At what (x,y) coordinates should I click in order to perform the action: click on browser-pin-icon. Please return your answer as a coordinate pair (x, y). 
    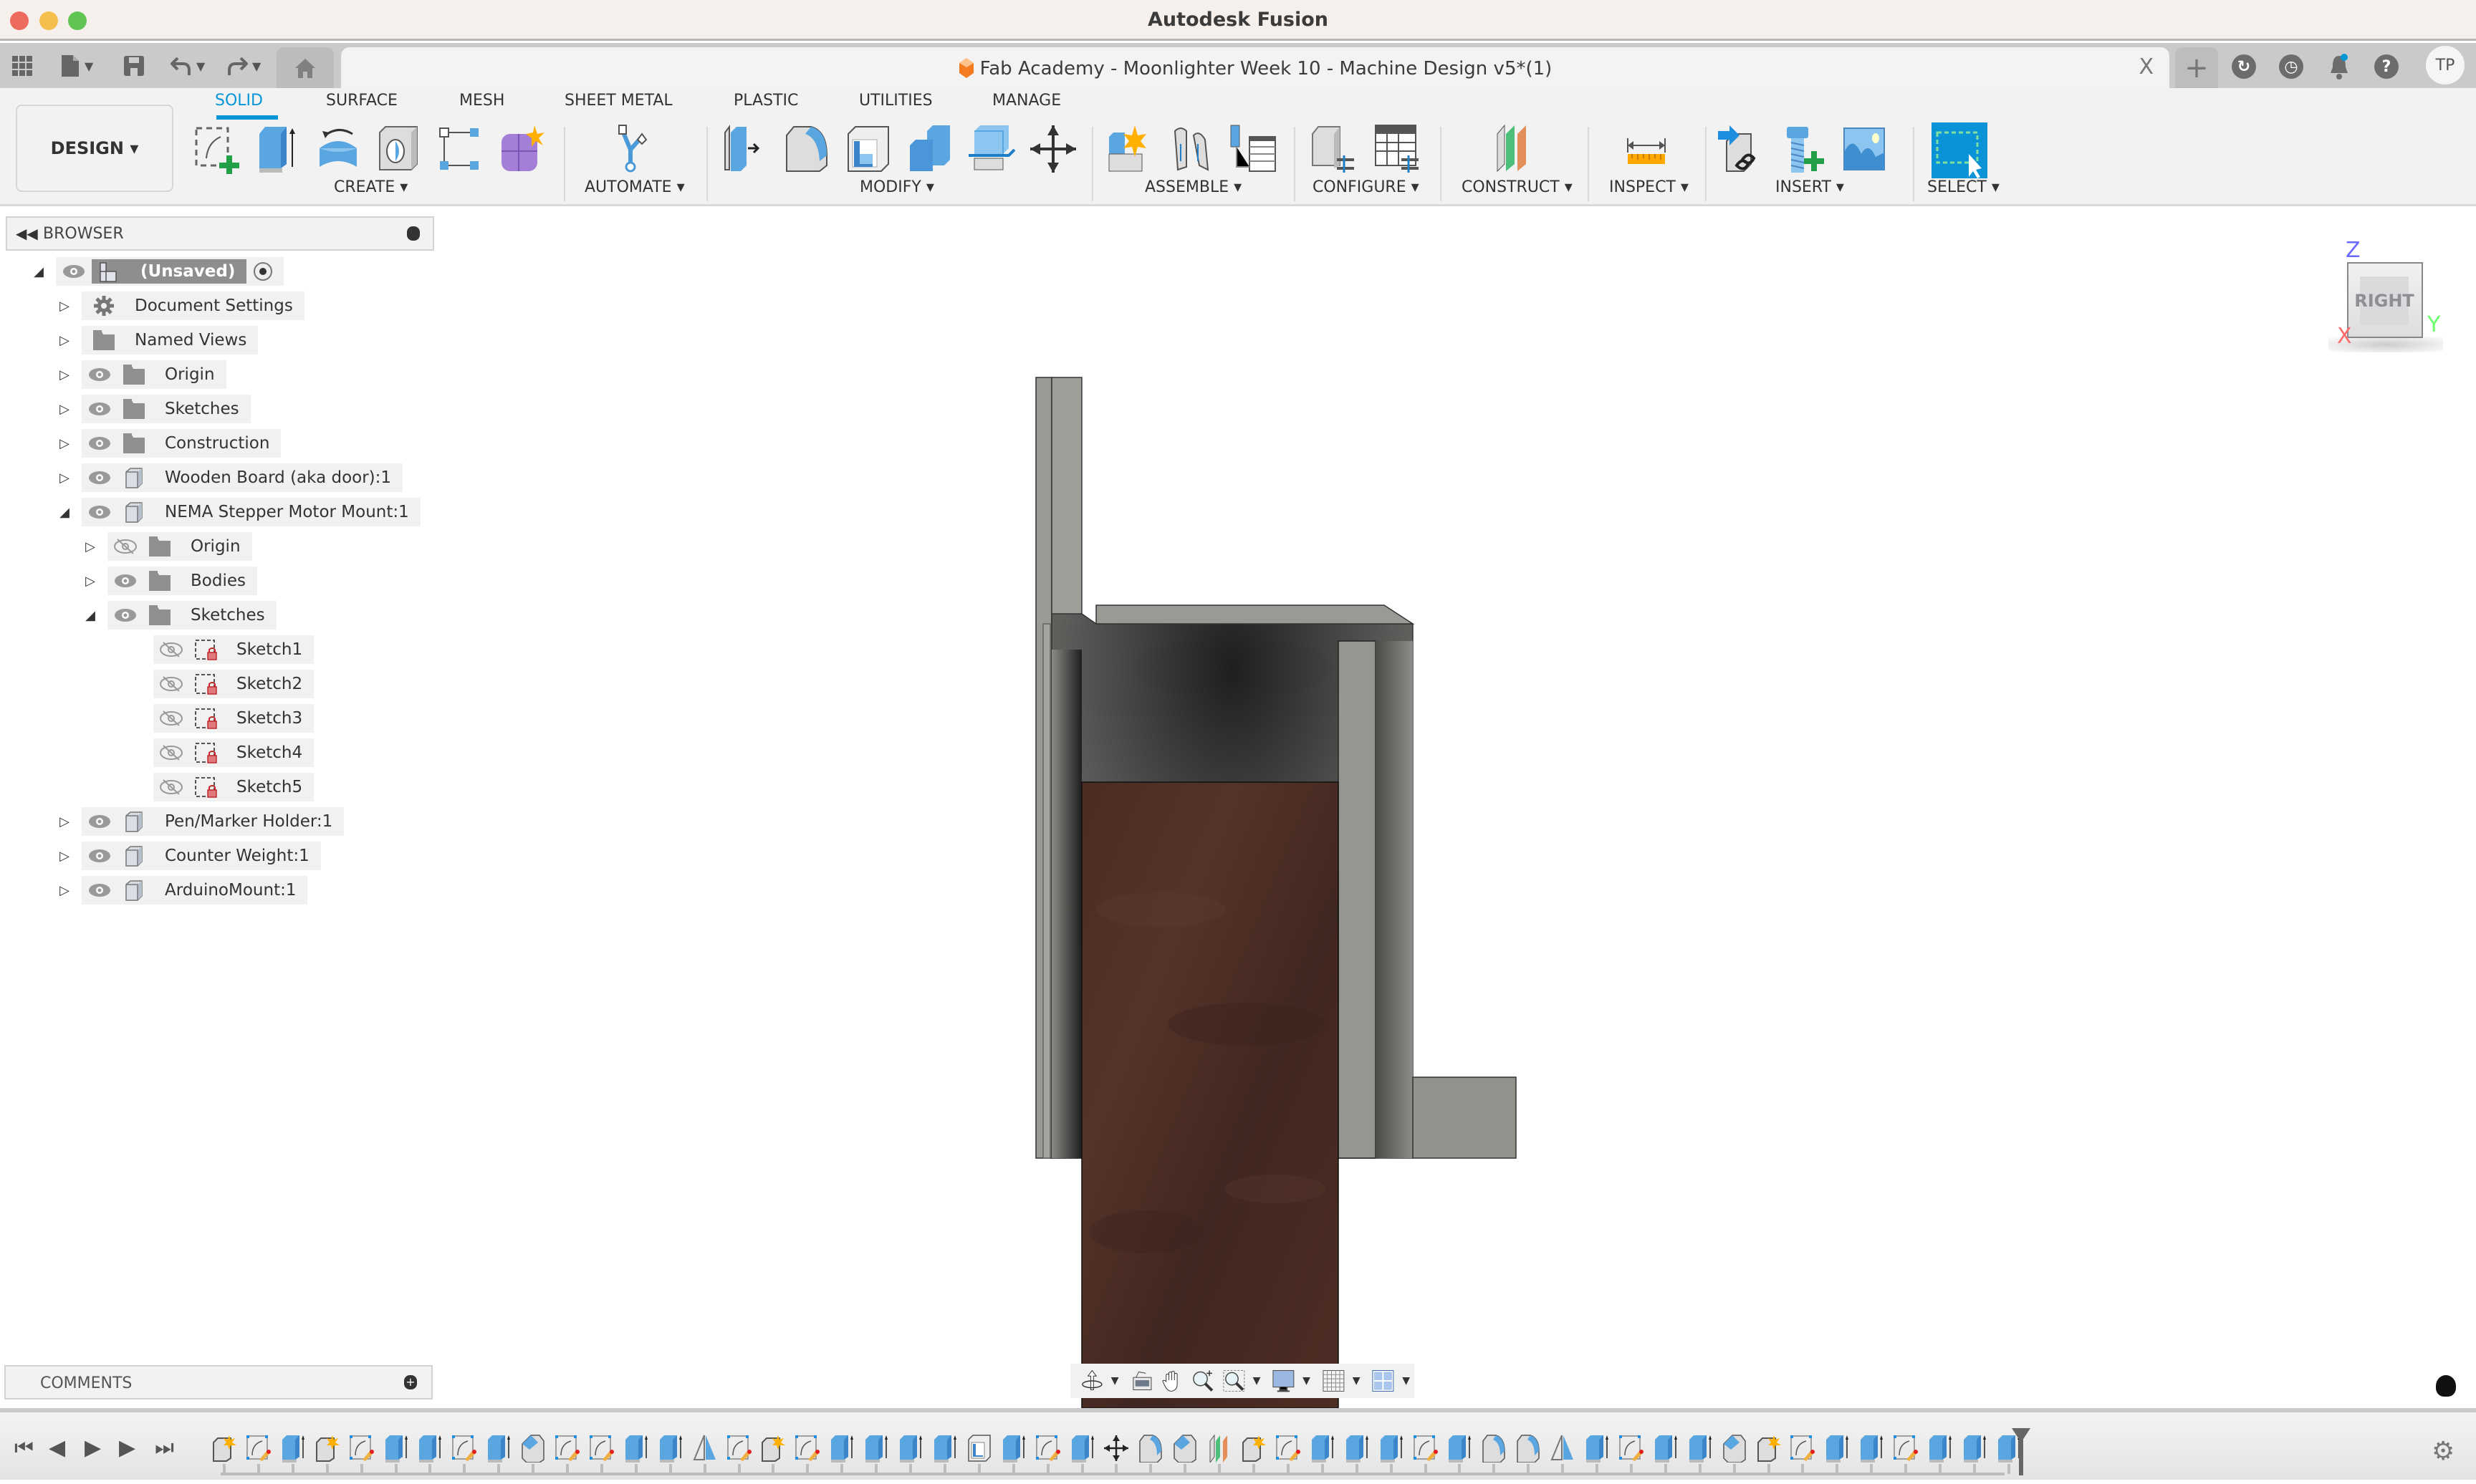
    Looking at the image, I should click on (414, 233).